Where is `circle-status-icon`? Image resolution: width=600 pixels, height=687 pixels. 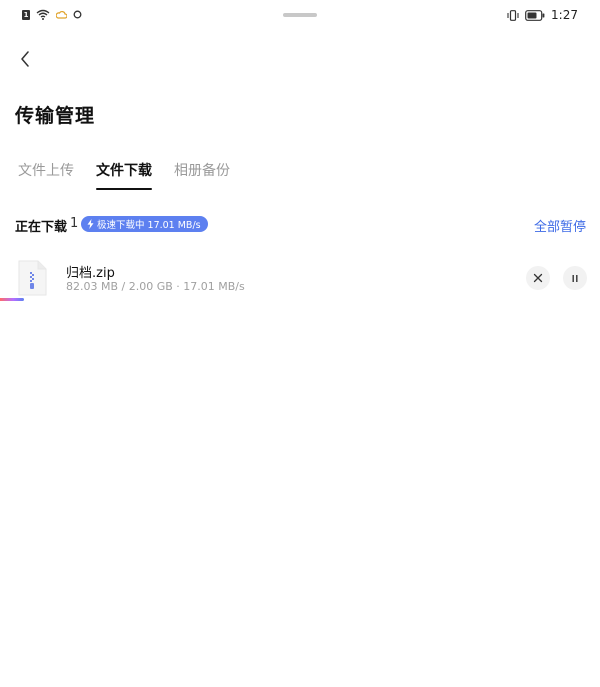
circle-status-icon is located at coordinates (77, 14).